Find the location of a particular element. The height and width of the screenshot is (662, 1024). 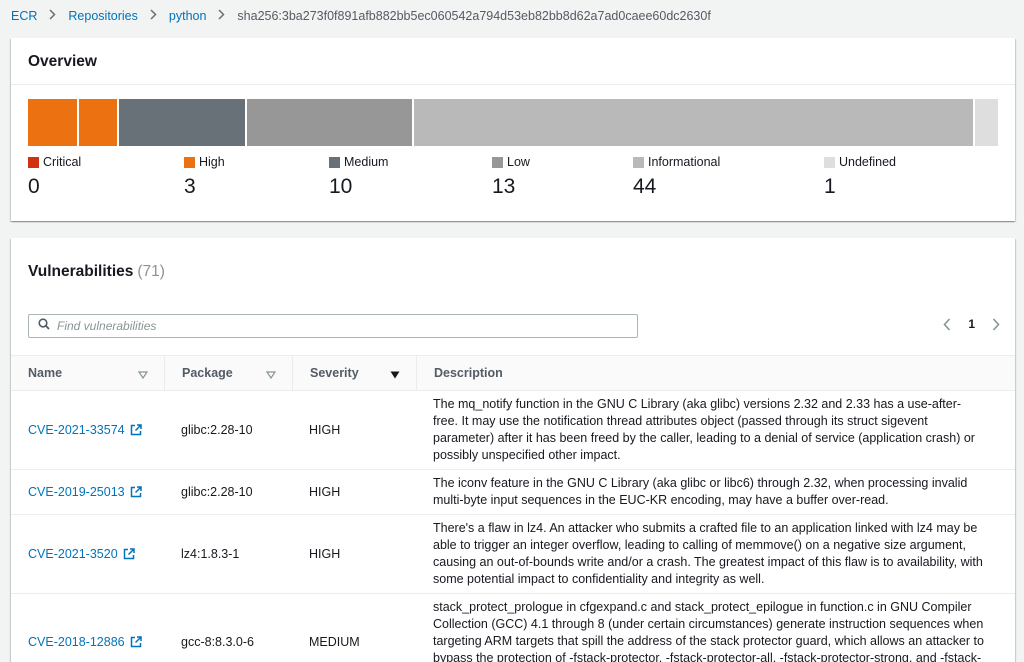

legend-label: Critical is located at coordinates (54, 162).